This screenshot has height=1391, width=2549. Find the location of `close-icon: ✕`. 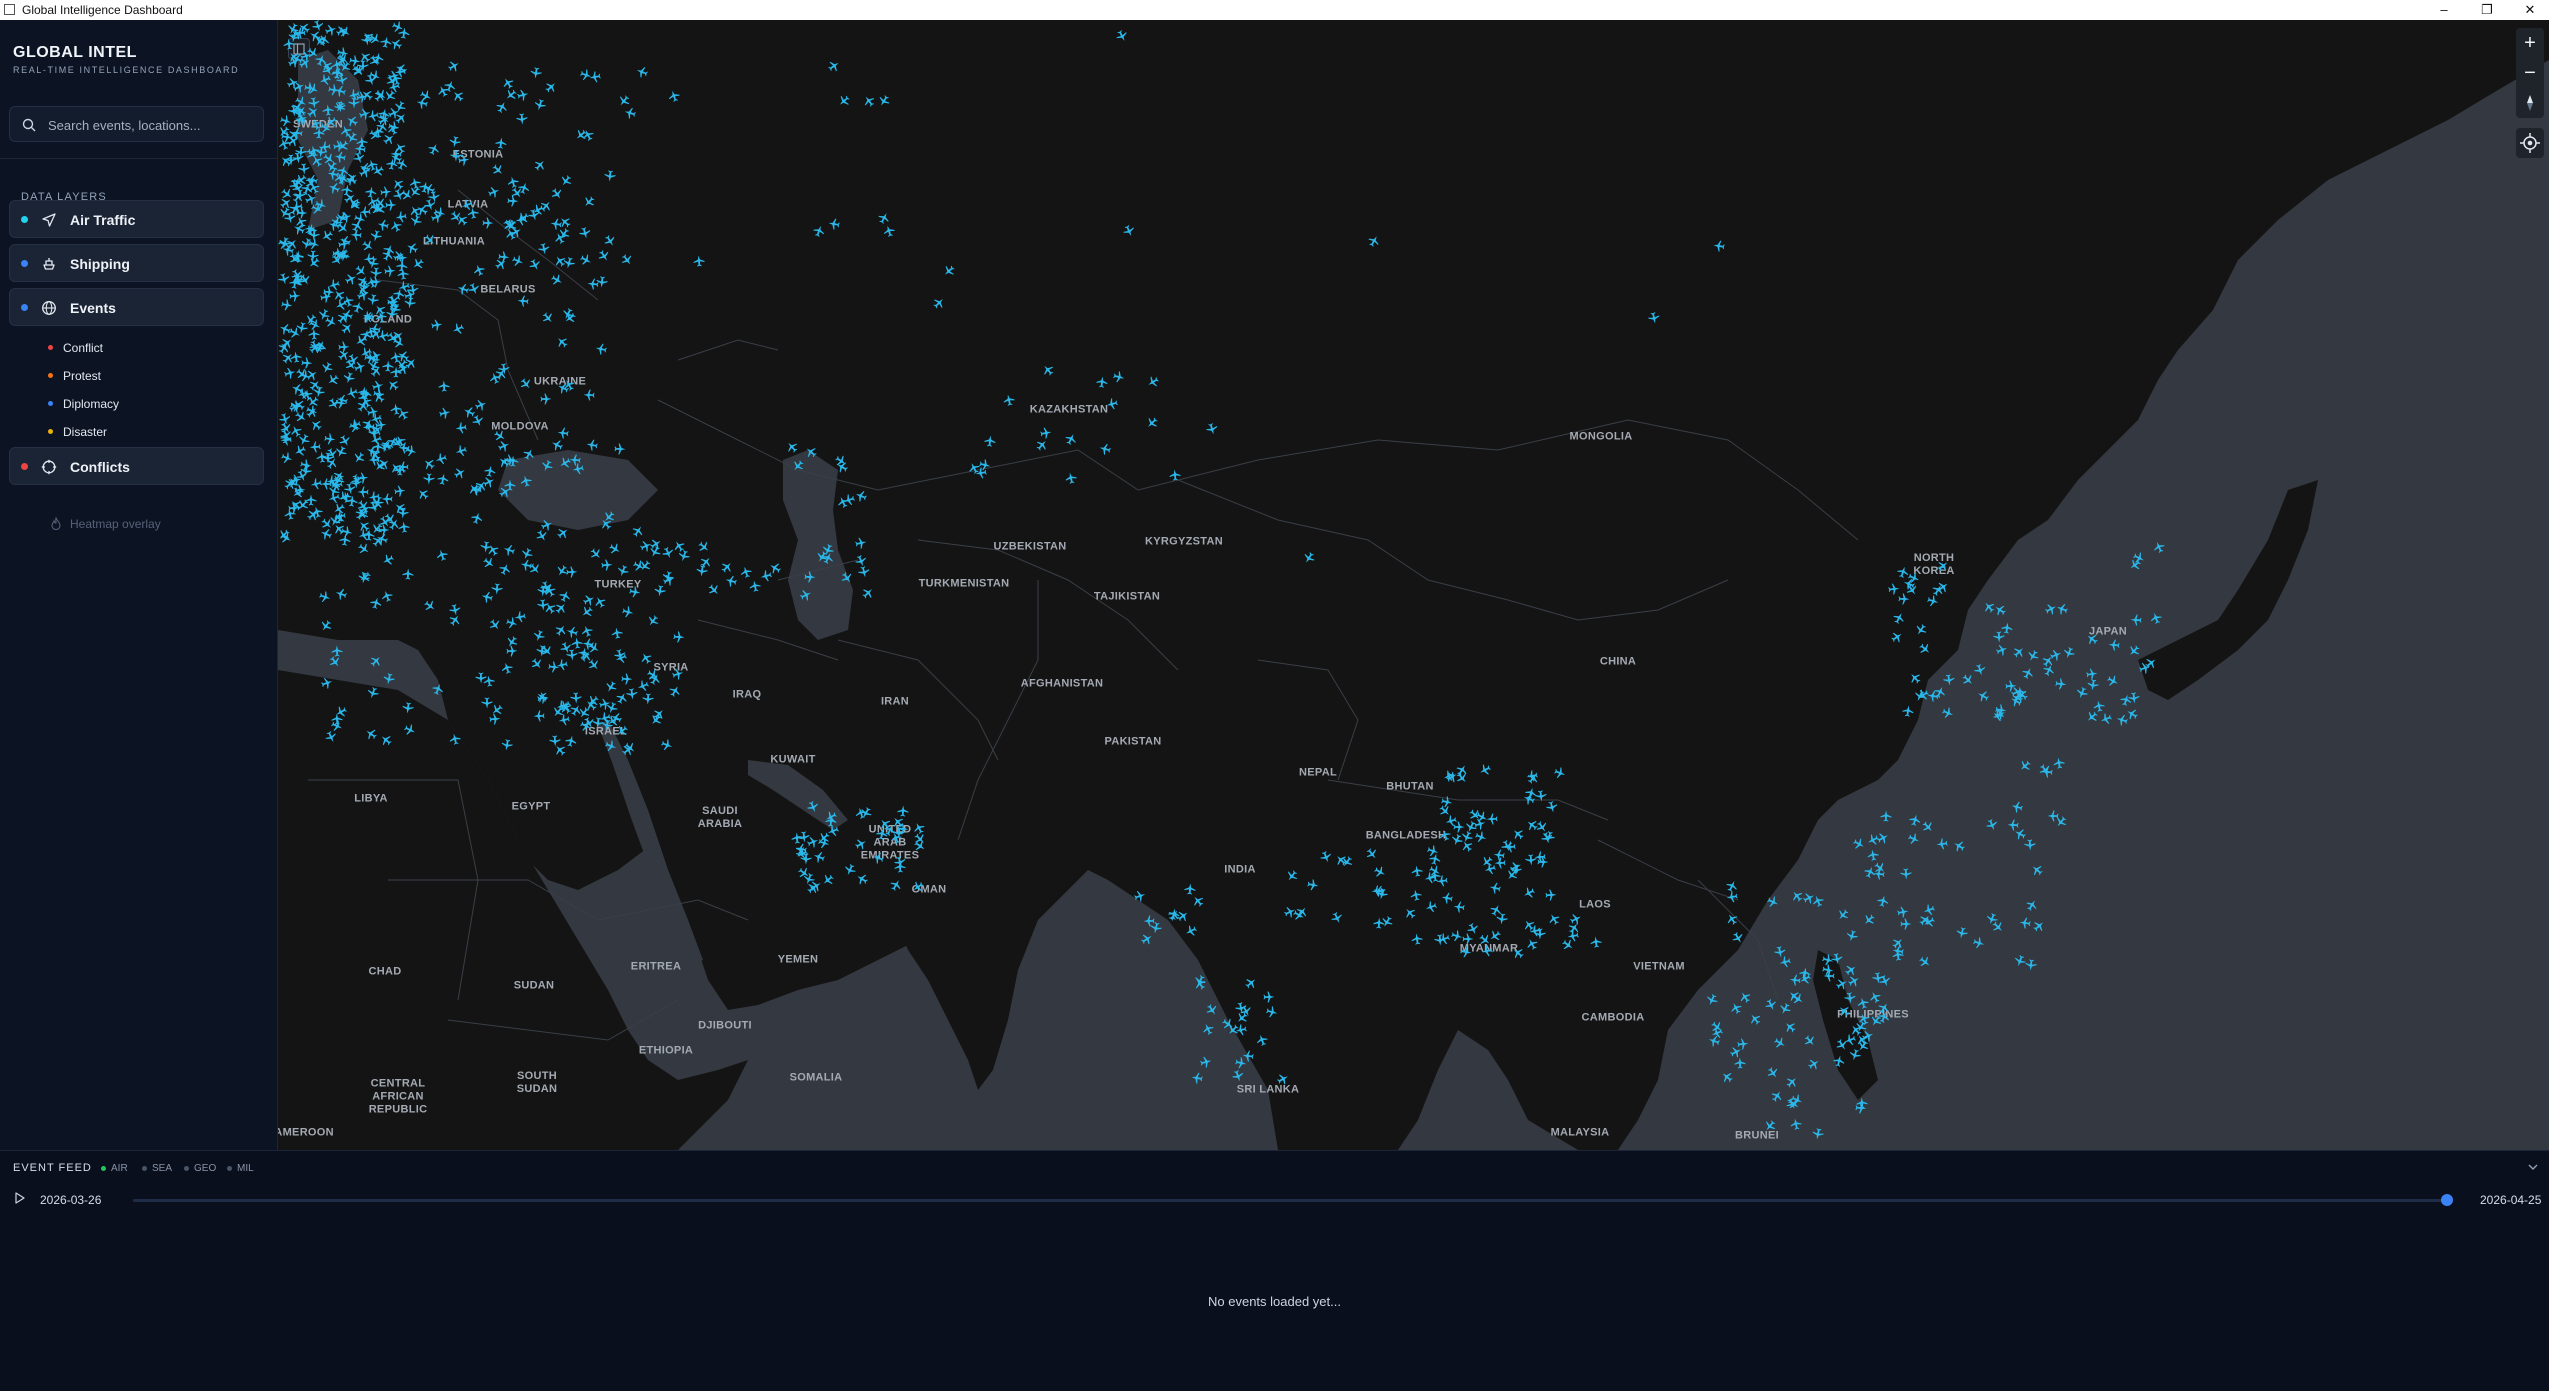

close-icon: ✕ is located at coordinates (2528, 10).